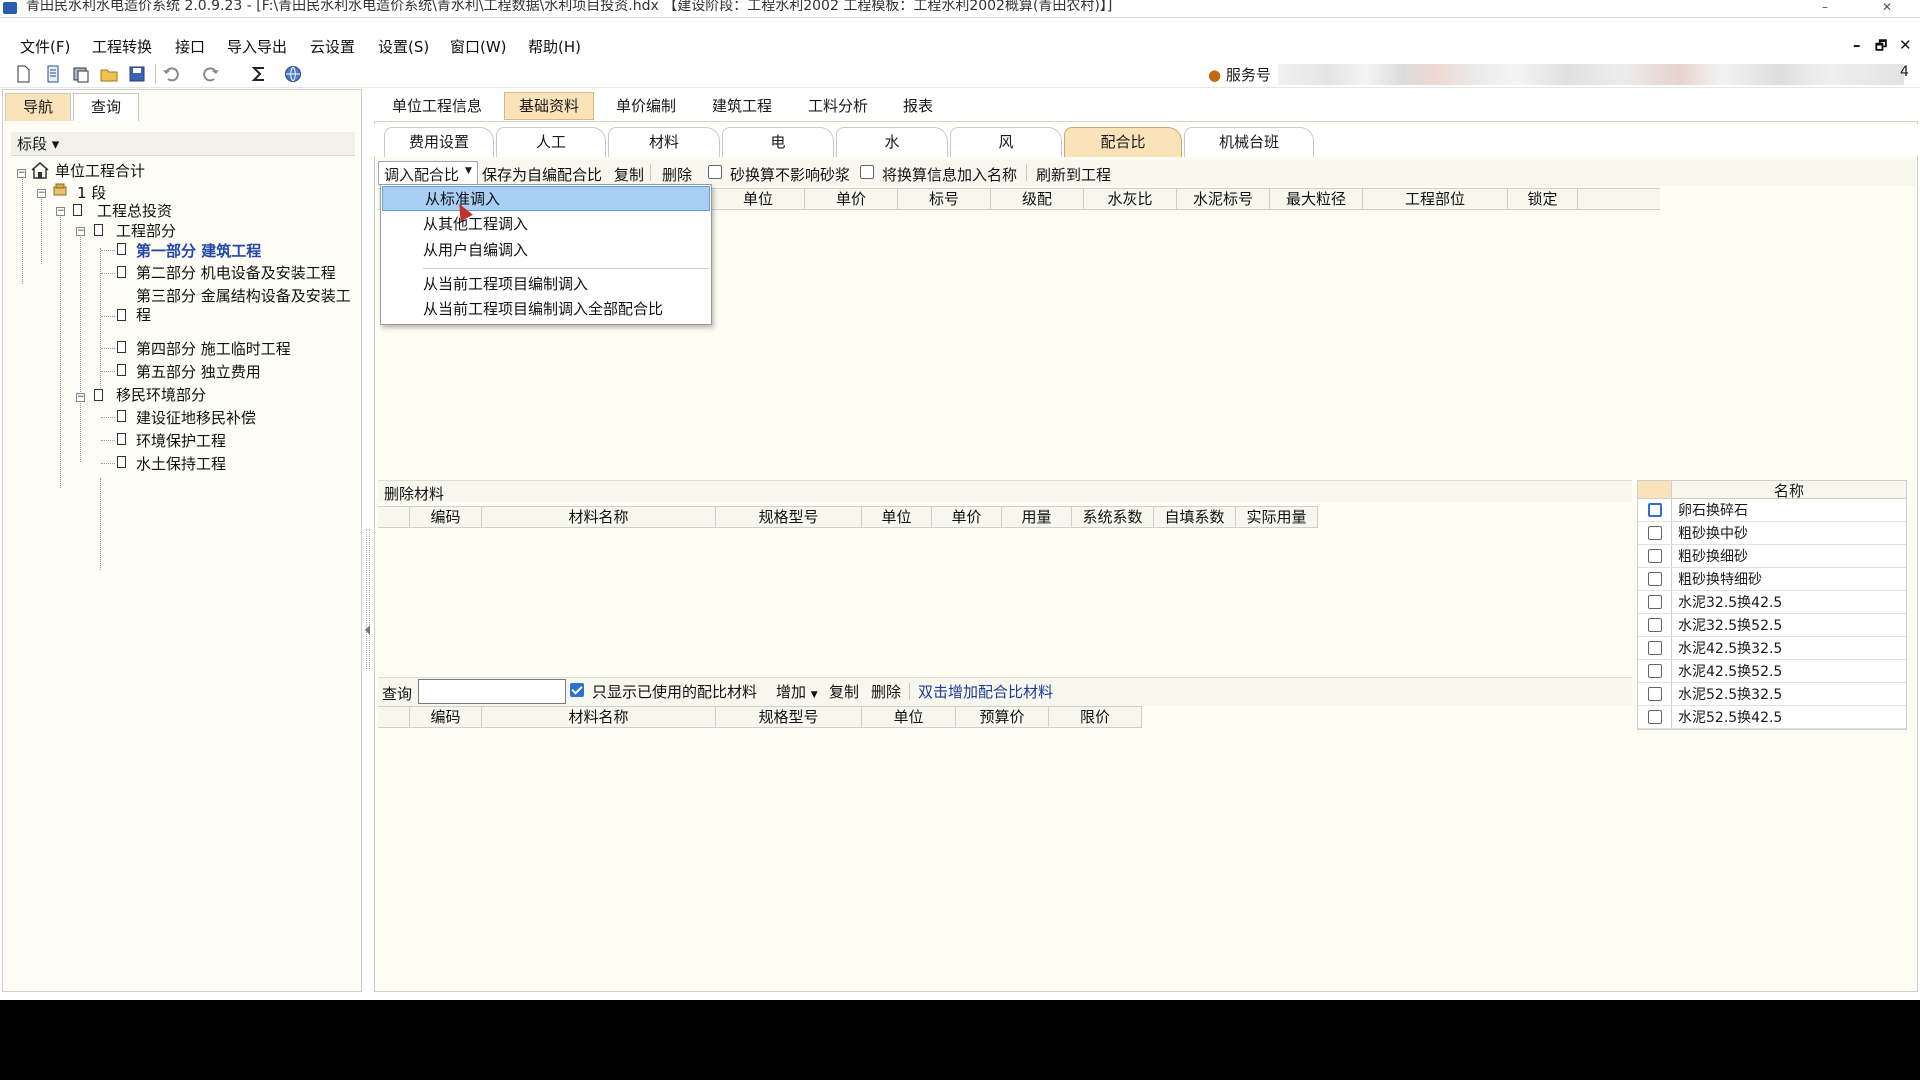 The image size is (1920, 1080). I want to click on menu-file: 文件(F), so click(45, 46).